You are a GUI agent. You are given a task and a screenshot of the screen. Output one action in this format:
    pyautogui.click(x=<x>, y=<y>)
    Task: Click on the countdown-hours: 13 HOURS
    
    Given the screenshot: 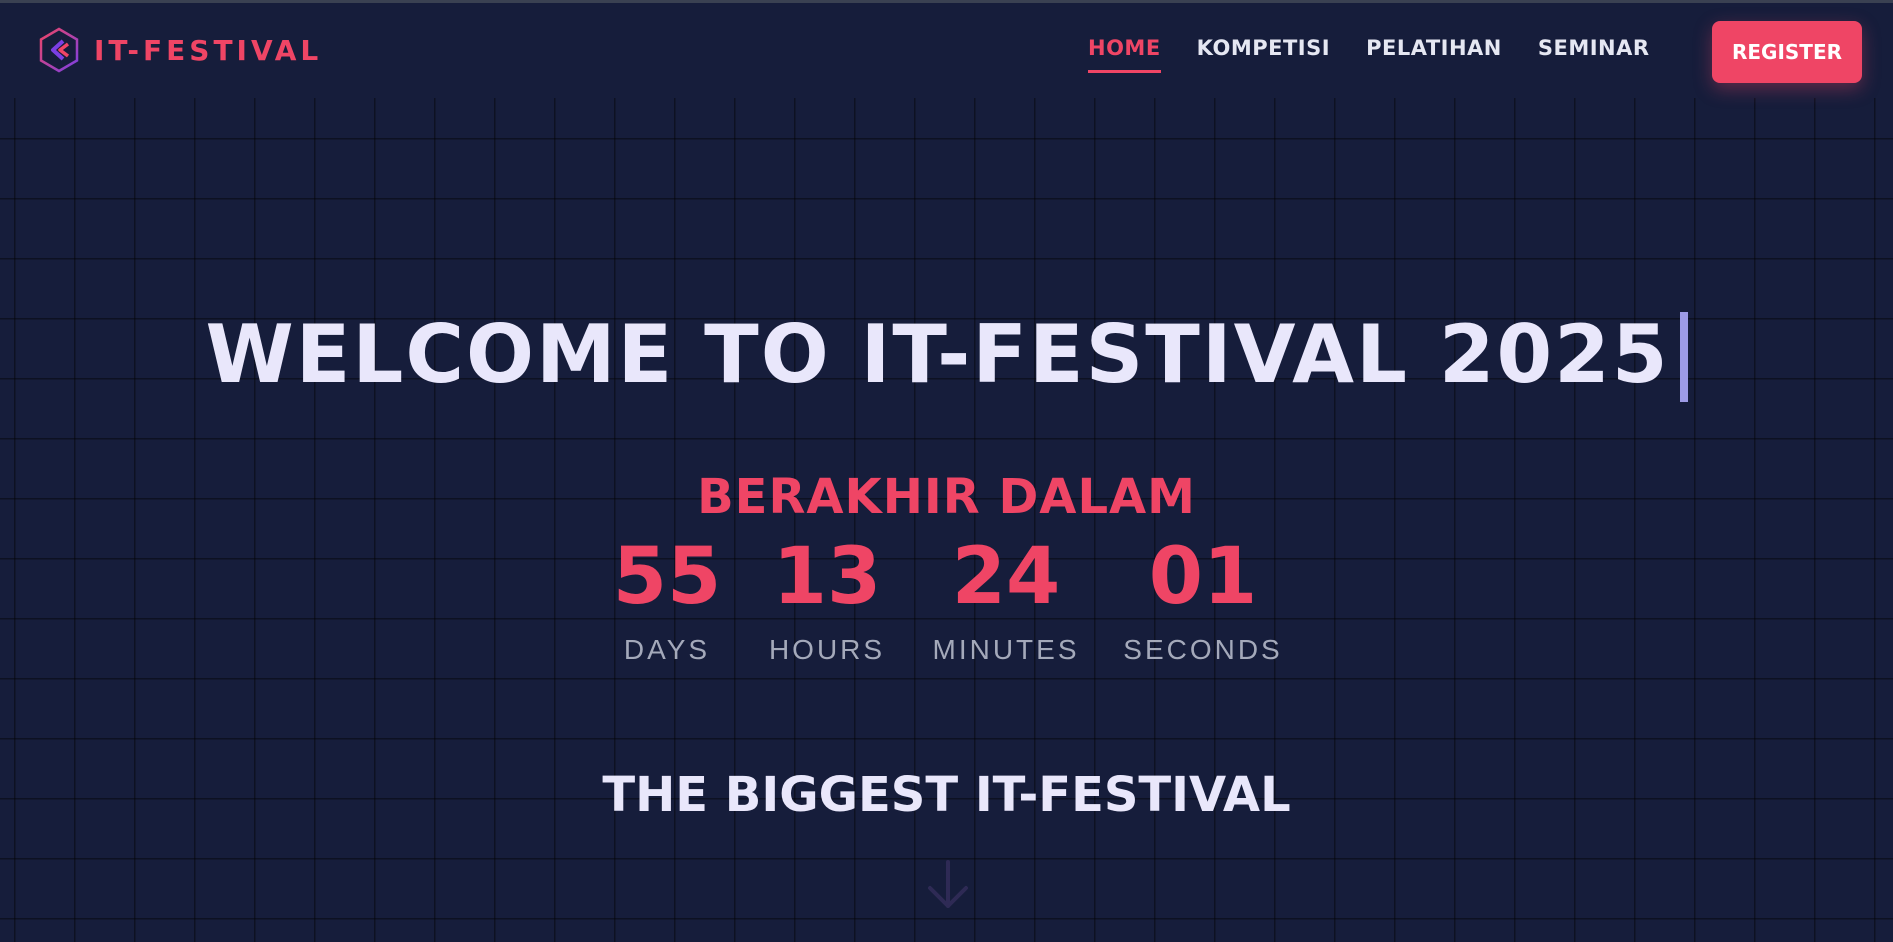 What is the action you would take?
    pyautogui.click(x=827, y=602)
    